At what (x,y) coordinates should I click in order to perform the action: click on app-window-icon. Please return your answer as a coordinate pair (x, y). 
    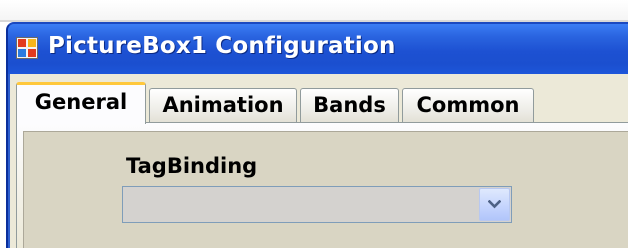
    Looking at the image, I should click on (27, 48).